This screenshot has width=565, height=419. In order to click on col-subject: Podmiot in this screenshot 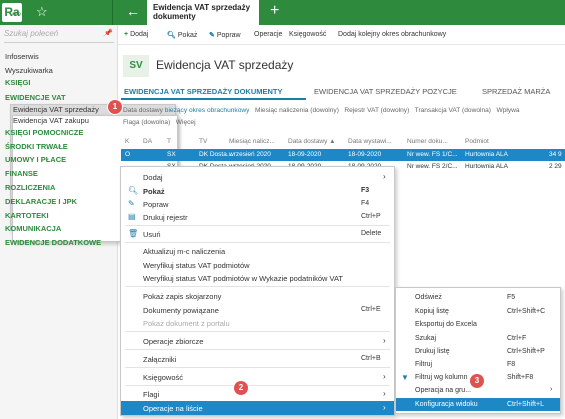, I will do `click(477, 141)`.